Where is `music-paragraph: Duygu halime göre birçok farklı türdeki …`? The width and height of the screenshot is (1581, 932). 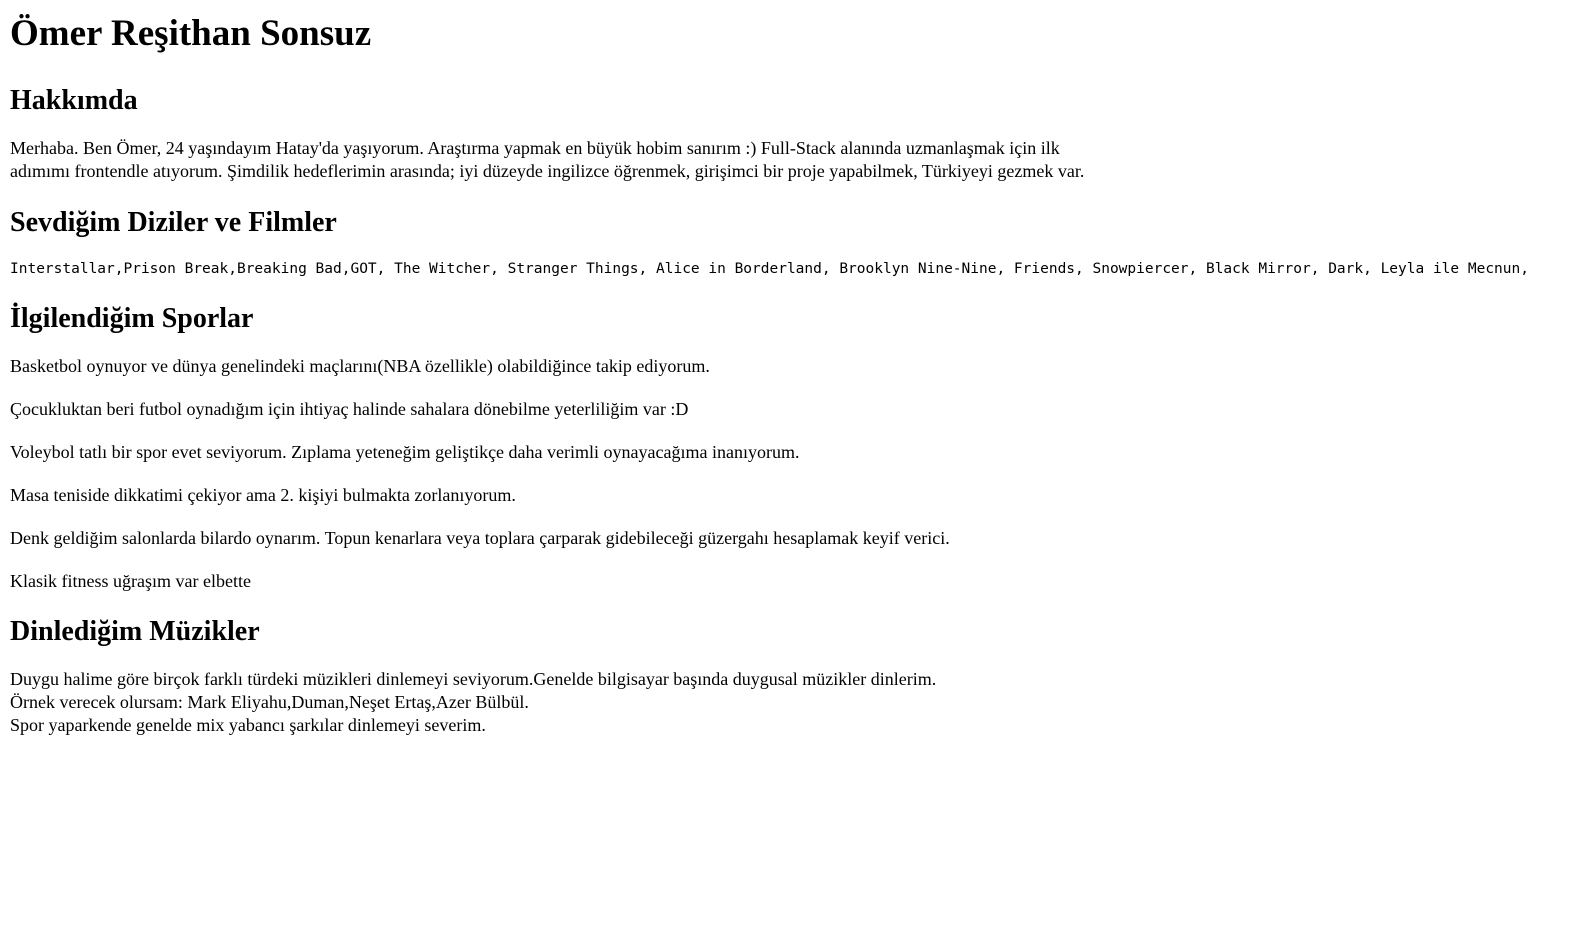
music-paragraph: Duygu halime göre birçok farklı türdeki … is located at coordinates (790, 702).